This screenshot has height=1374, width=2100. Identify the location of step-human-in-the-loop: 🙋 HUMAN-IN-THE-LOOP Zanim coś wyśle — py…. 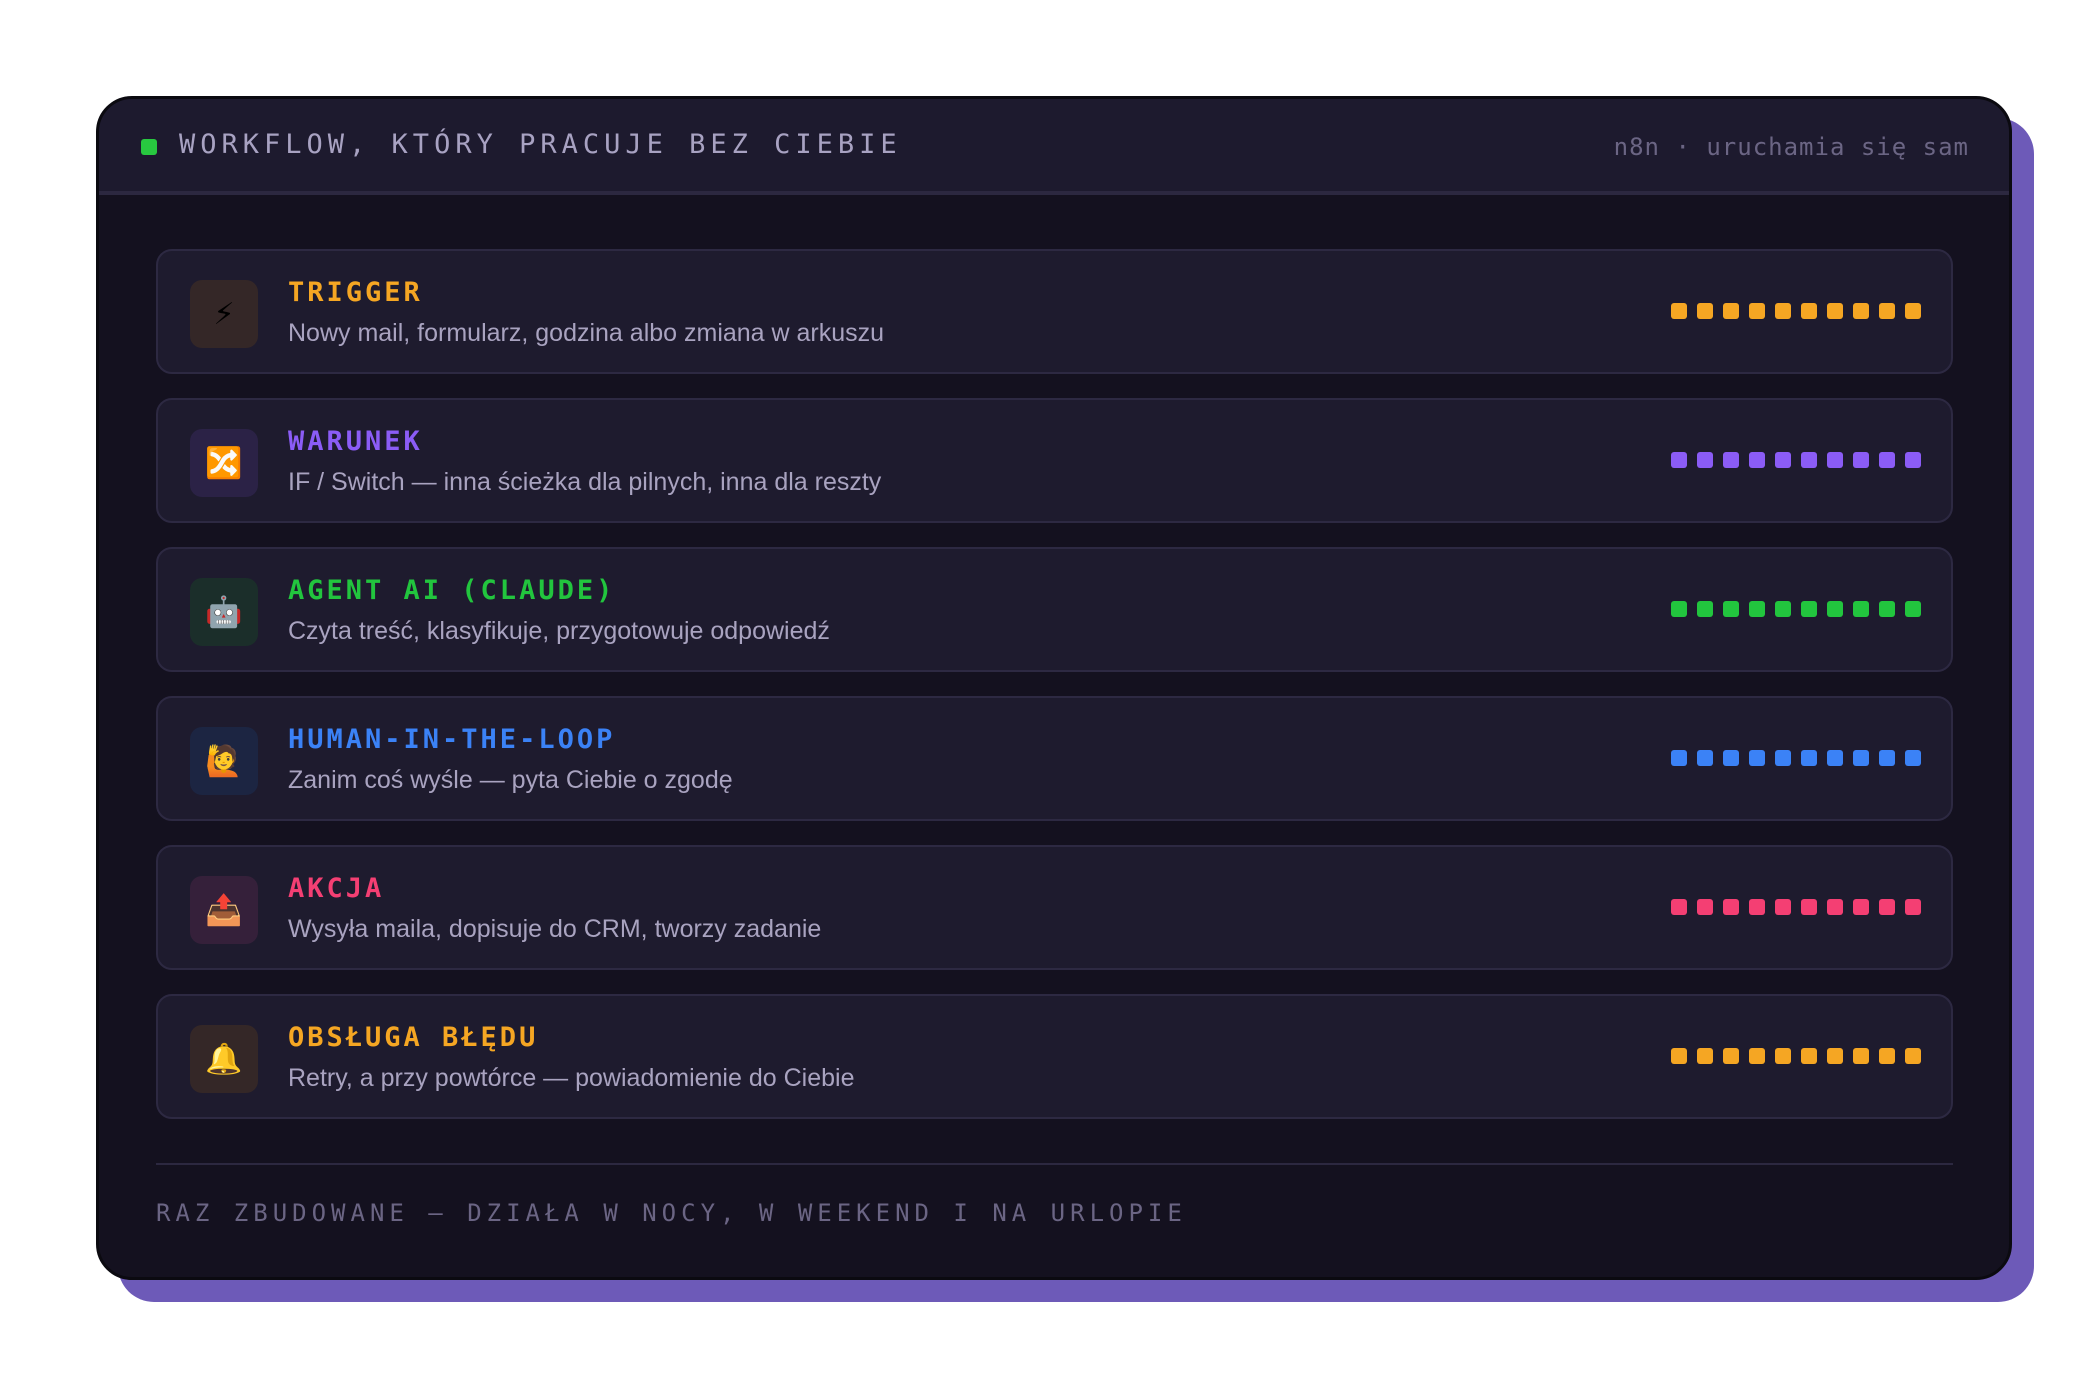
(1054, 758).